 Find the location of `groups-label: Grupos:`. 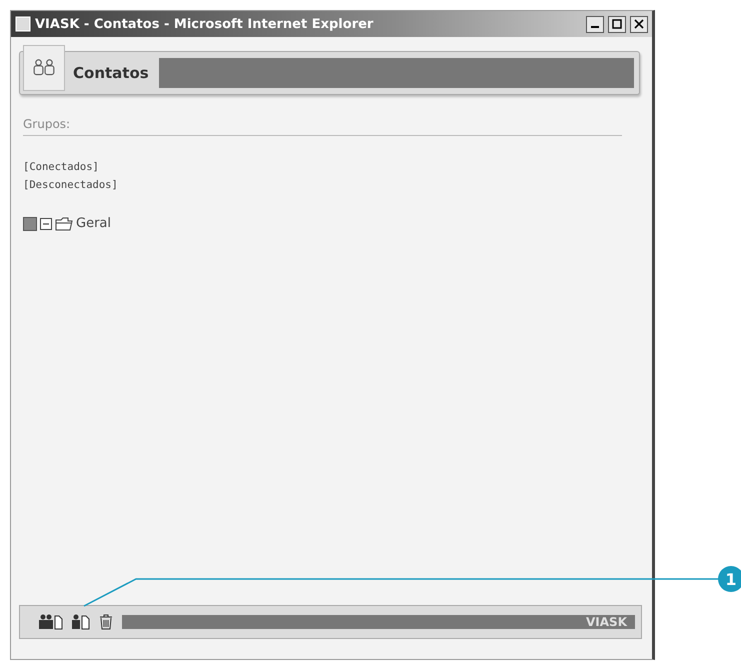

groups-label: Grupos: is located at coordinates (47, 124).